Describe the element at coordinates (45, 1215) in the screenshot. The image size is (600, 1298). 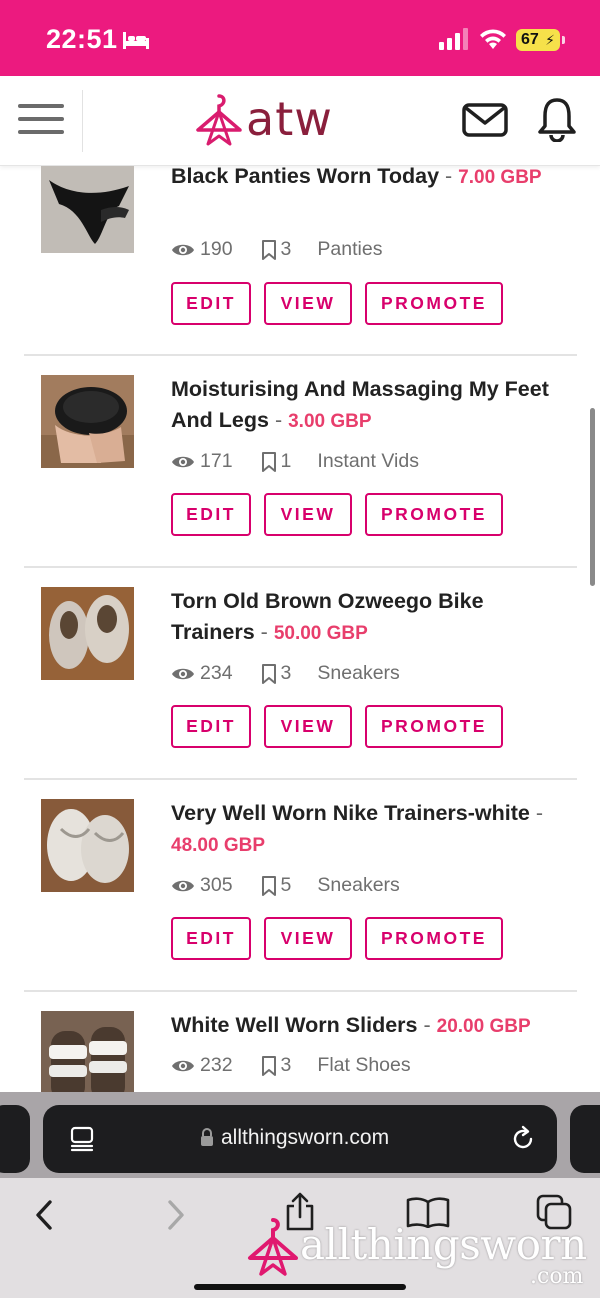
I see `back-chevron-icon` at that location.